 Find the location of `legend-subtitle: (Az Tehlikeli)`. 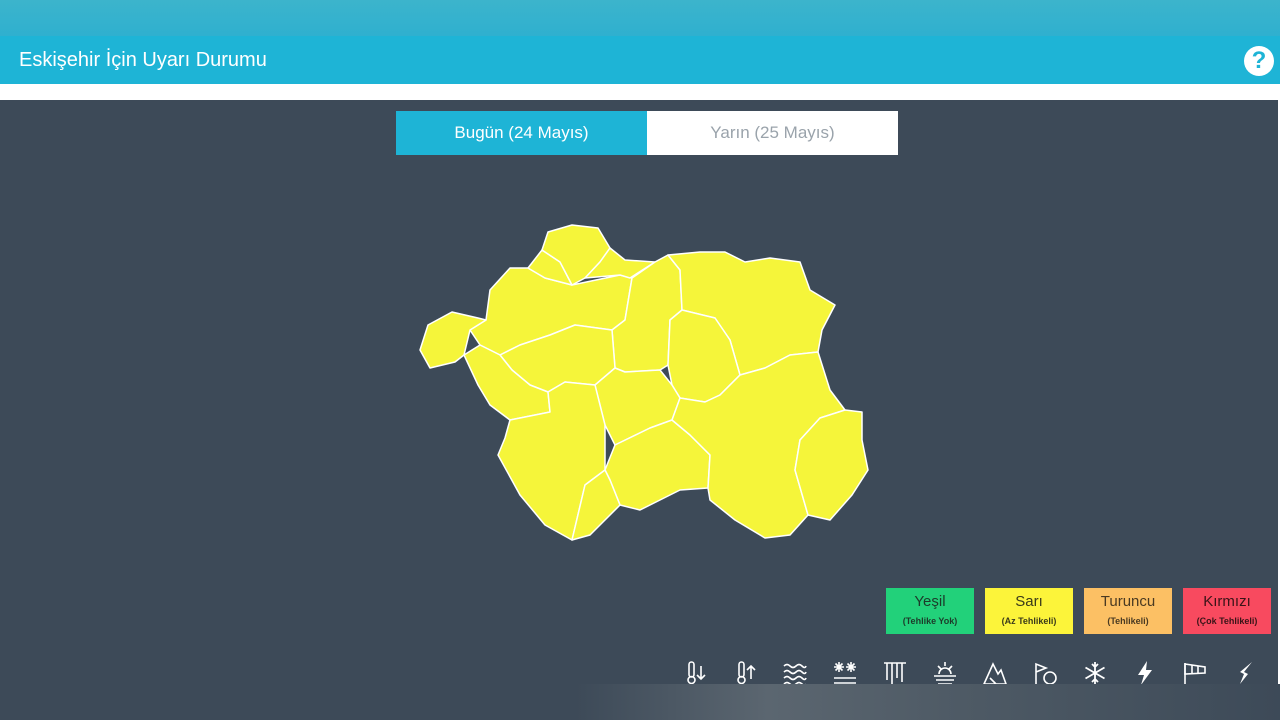

legend-subtitle: (Az Tehlikeli) is located at coordinates (1029, 621).